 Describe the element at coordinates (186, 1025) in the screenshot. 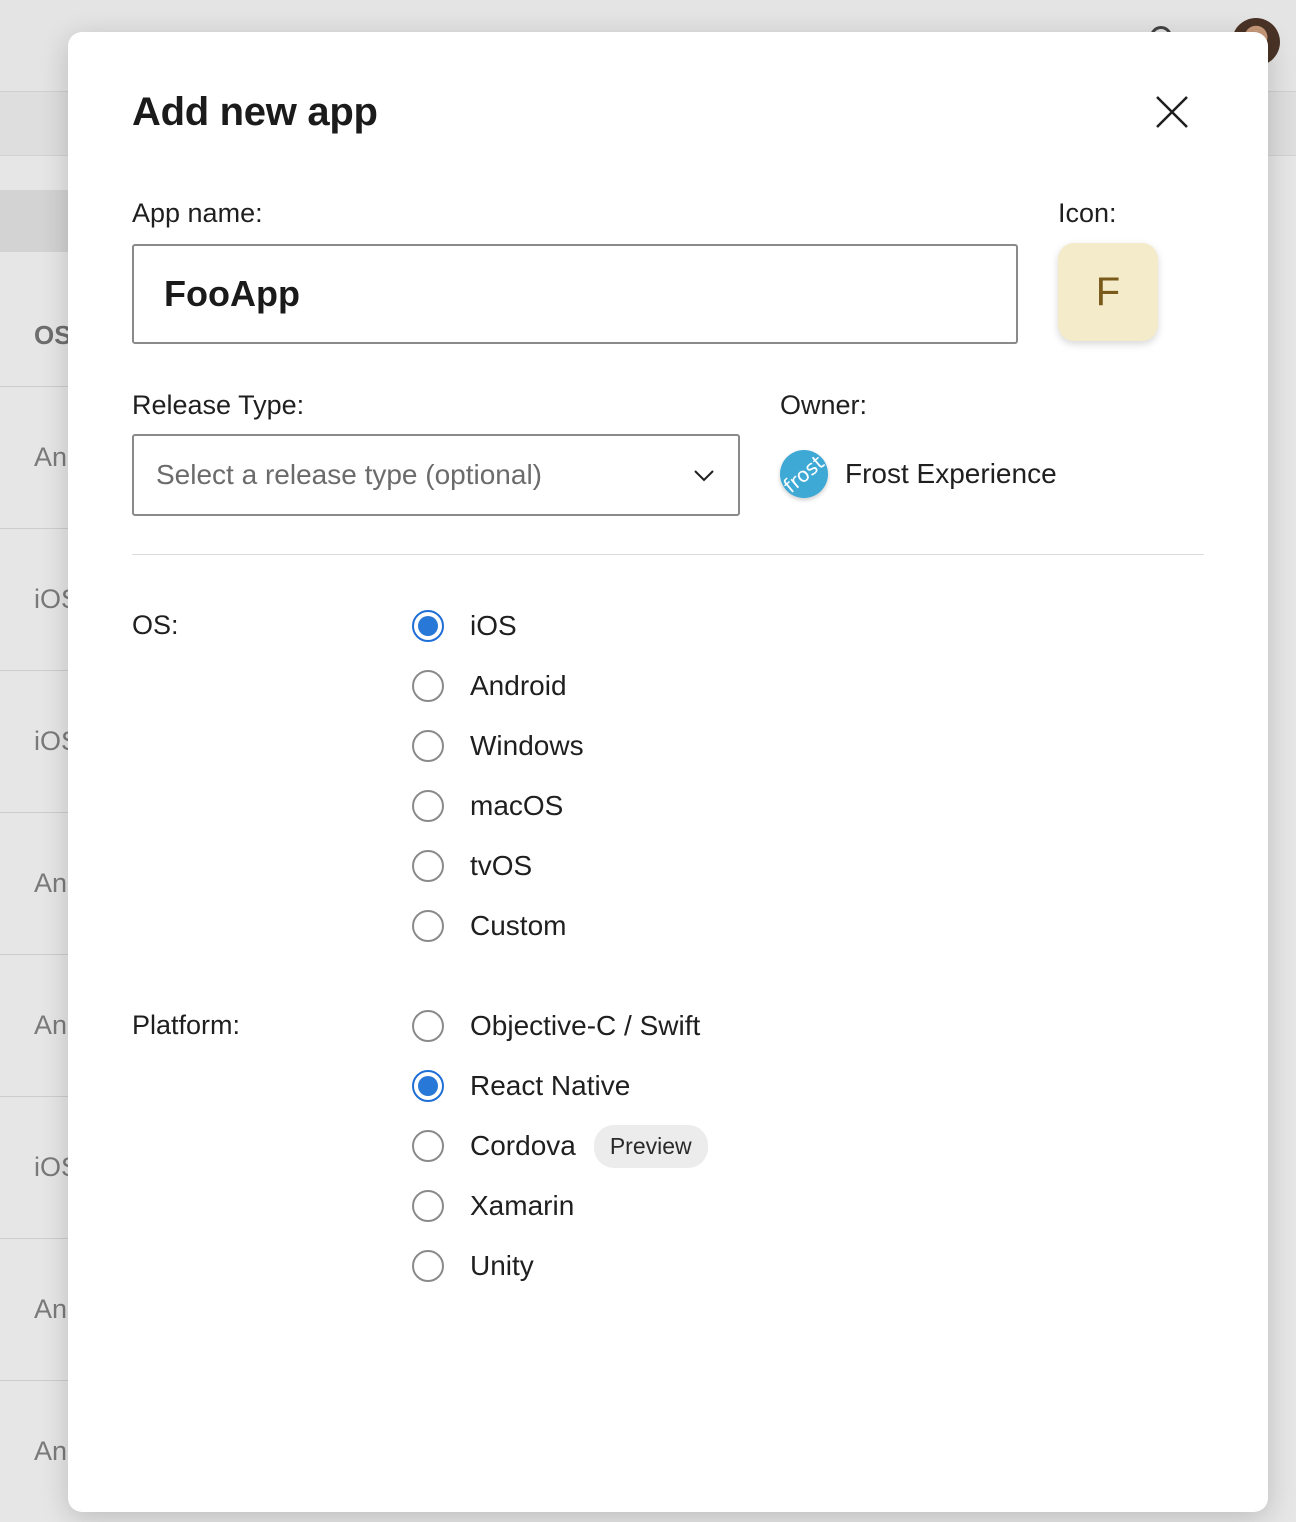

I see `platform-label: Platform:` at that location.